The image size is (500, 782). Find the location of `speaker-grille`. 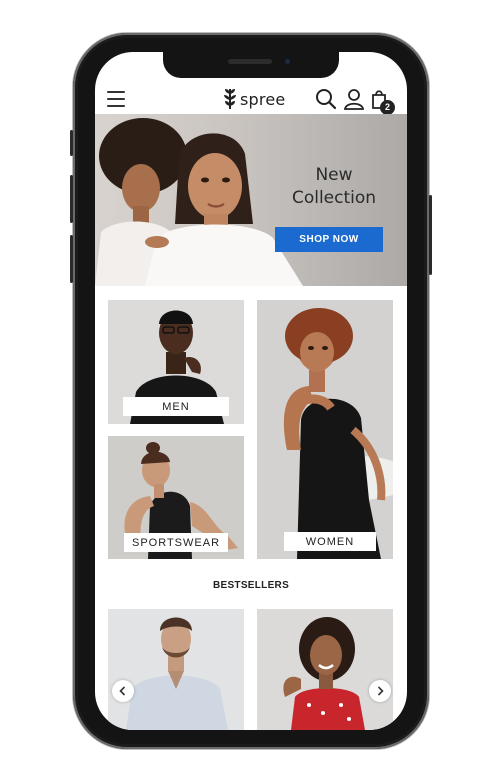

speaker-grille is located at coordinates (250, 61).